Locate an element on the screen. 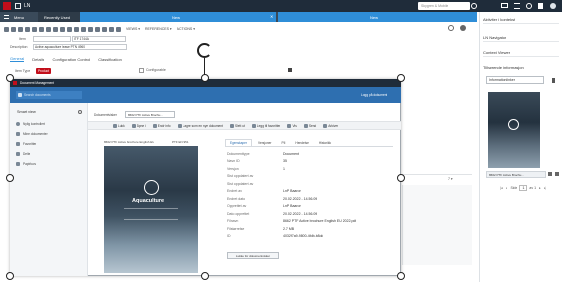 The image size is (562, 282). configurable-checkbox is located at coordinates (141, 70).